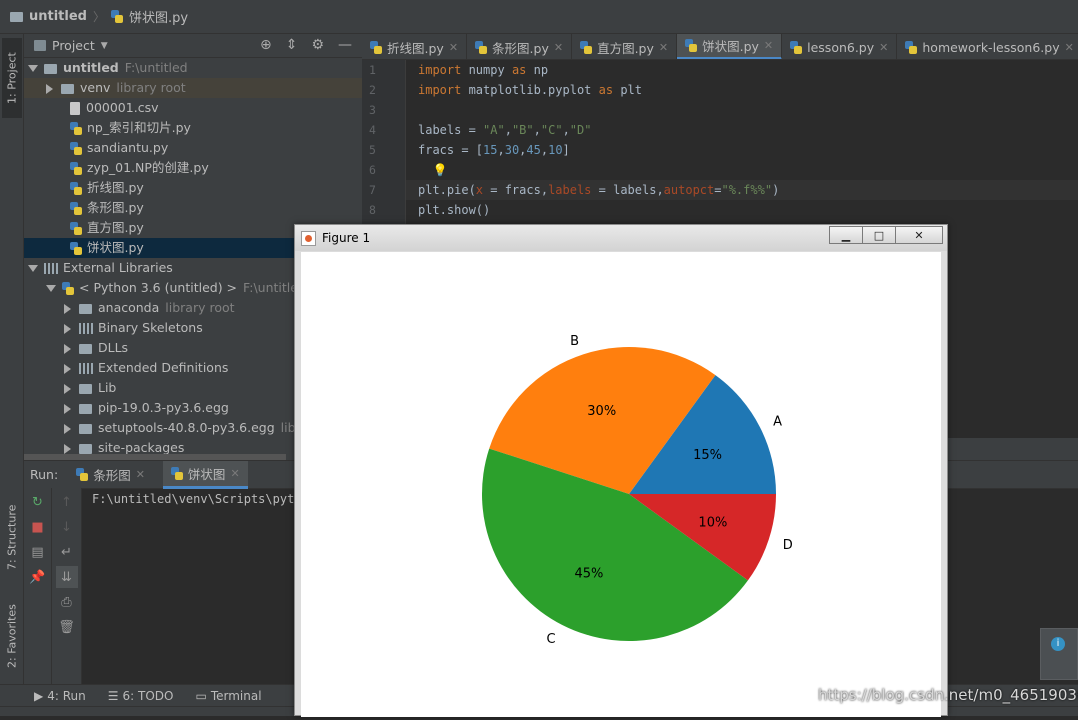  I want to click on tree-item: zyp_01.NP的创建.py, so click(193, 168).